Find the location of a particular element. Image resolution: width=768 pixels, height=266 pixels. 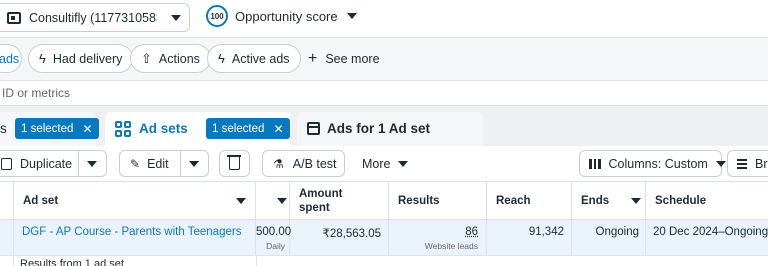

column-header-results: Results is located at coordinates (438, 201).